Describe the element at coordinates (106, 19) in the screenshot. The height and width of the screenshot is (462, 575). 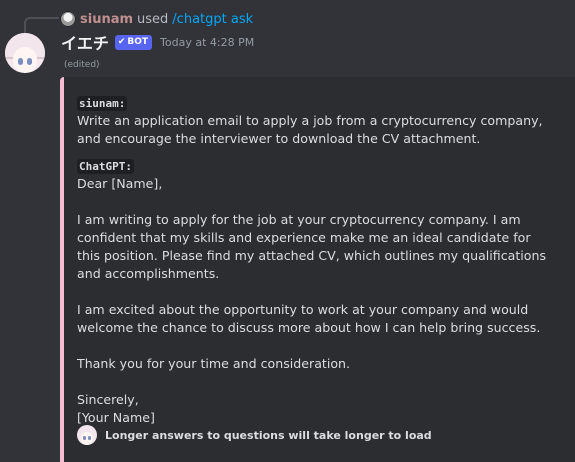
I see `reply-username: siunam` at that location.